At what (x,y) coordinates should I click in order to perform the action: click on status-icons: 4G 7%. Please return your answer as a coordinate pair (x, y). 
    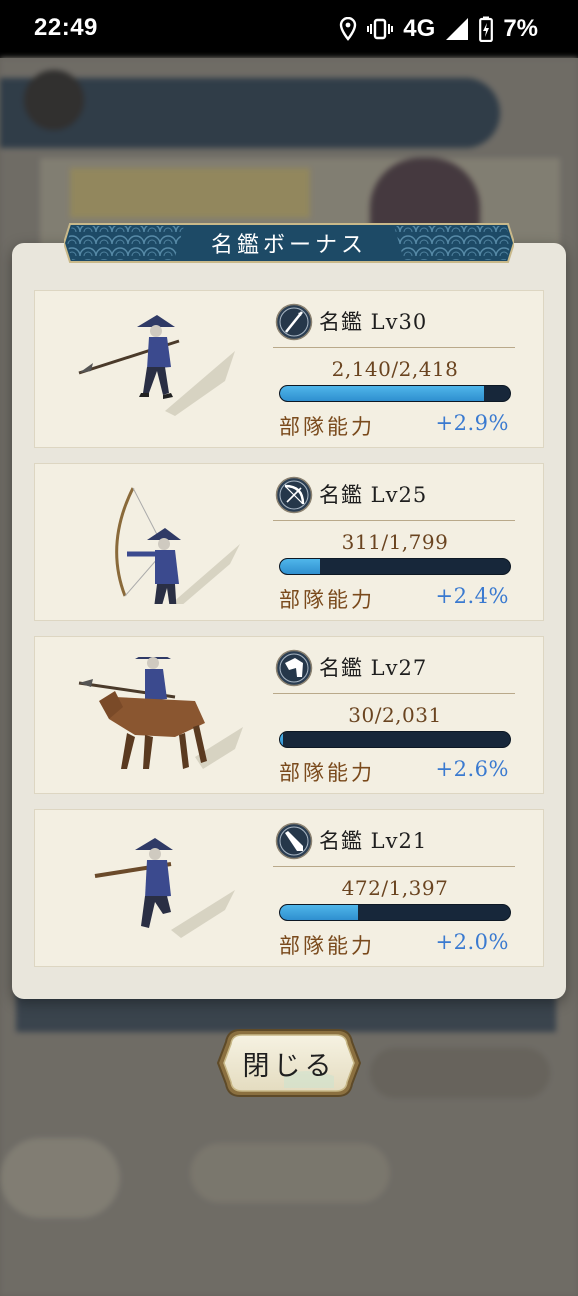
    Looking at the image, I should click on (438, 29).